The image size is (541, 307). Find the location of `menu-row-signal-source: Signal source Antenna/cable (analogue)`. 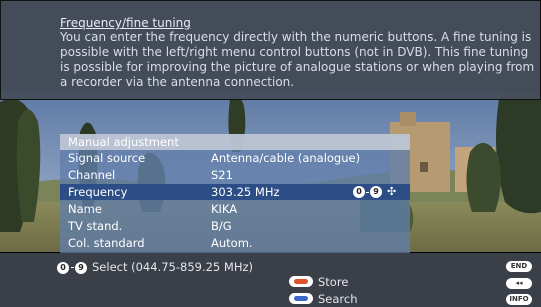

menu-row-signal-source: Signal source Antenna/cable (analogue) is located at coordinates (235, 158).